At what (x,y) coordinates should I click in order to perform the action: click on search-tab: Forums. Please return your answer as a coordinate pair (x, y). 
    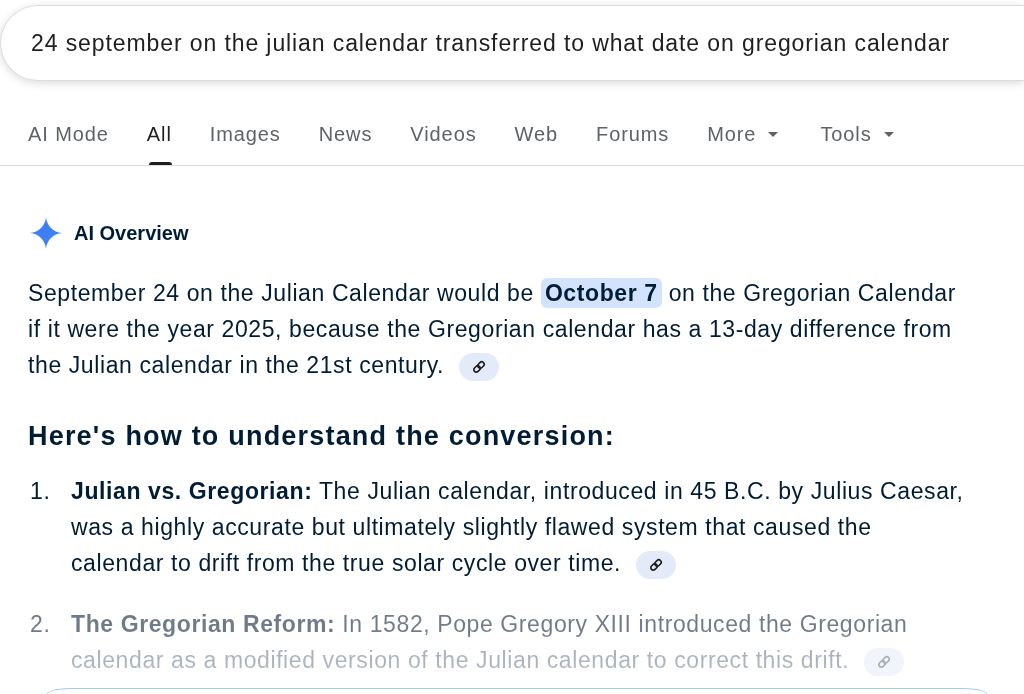
    Looking at the image, I should click on (633, 132).